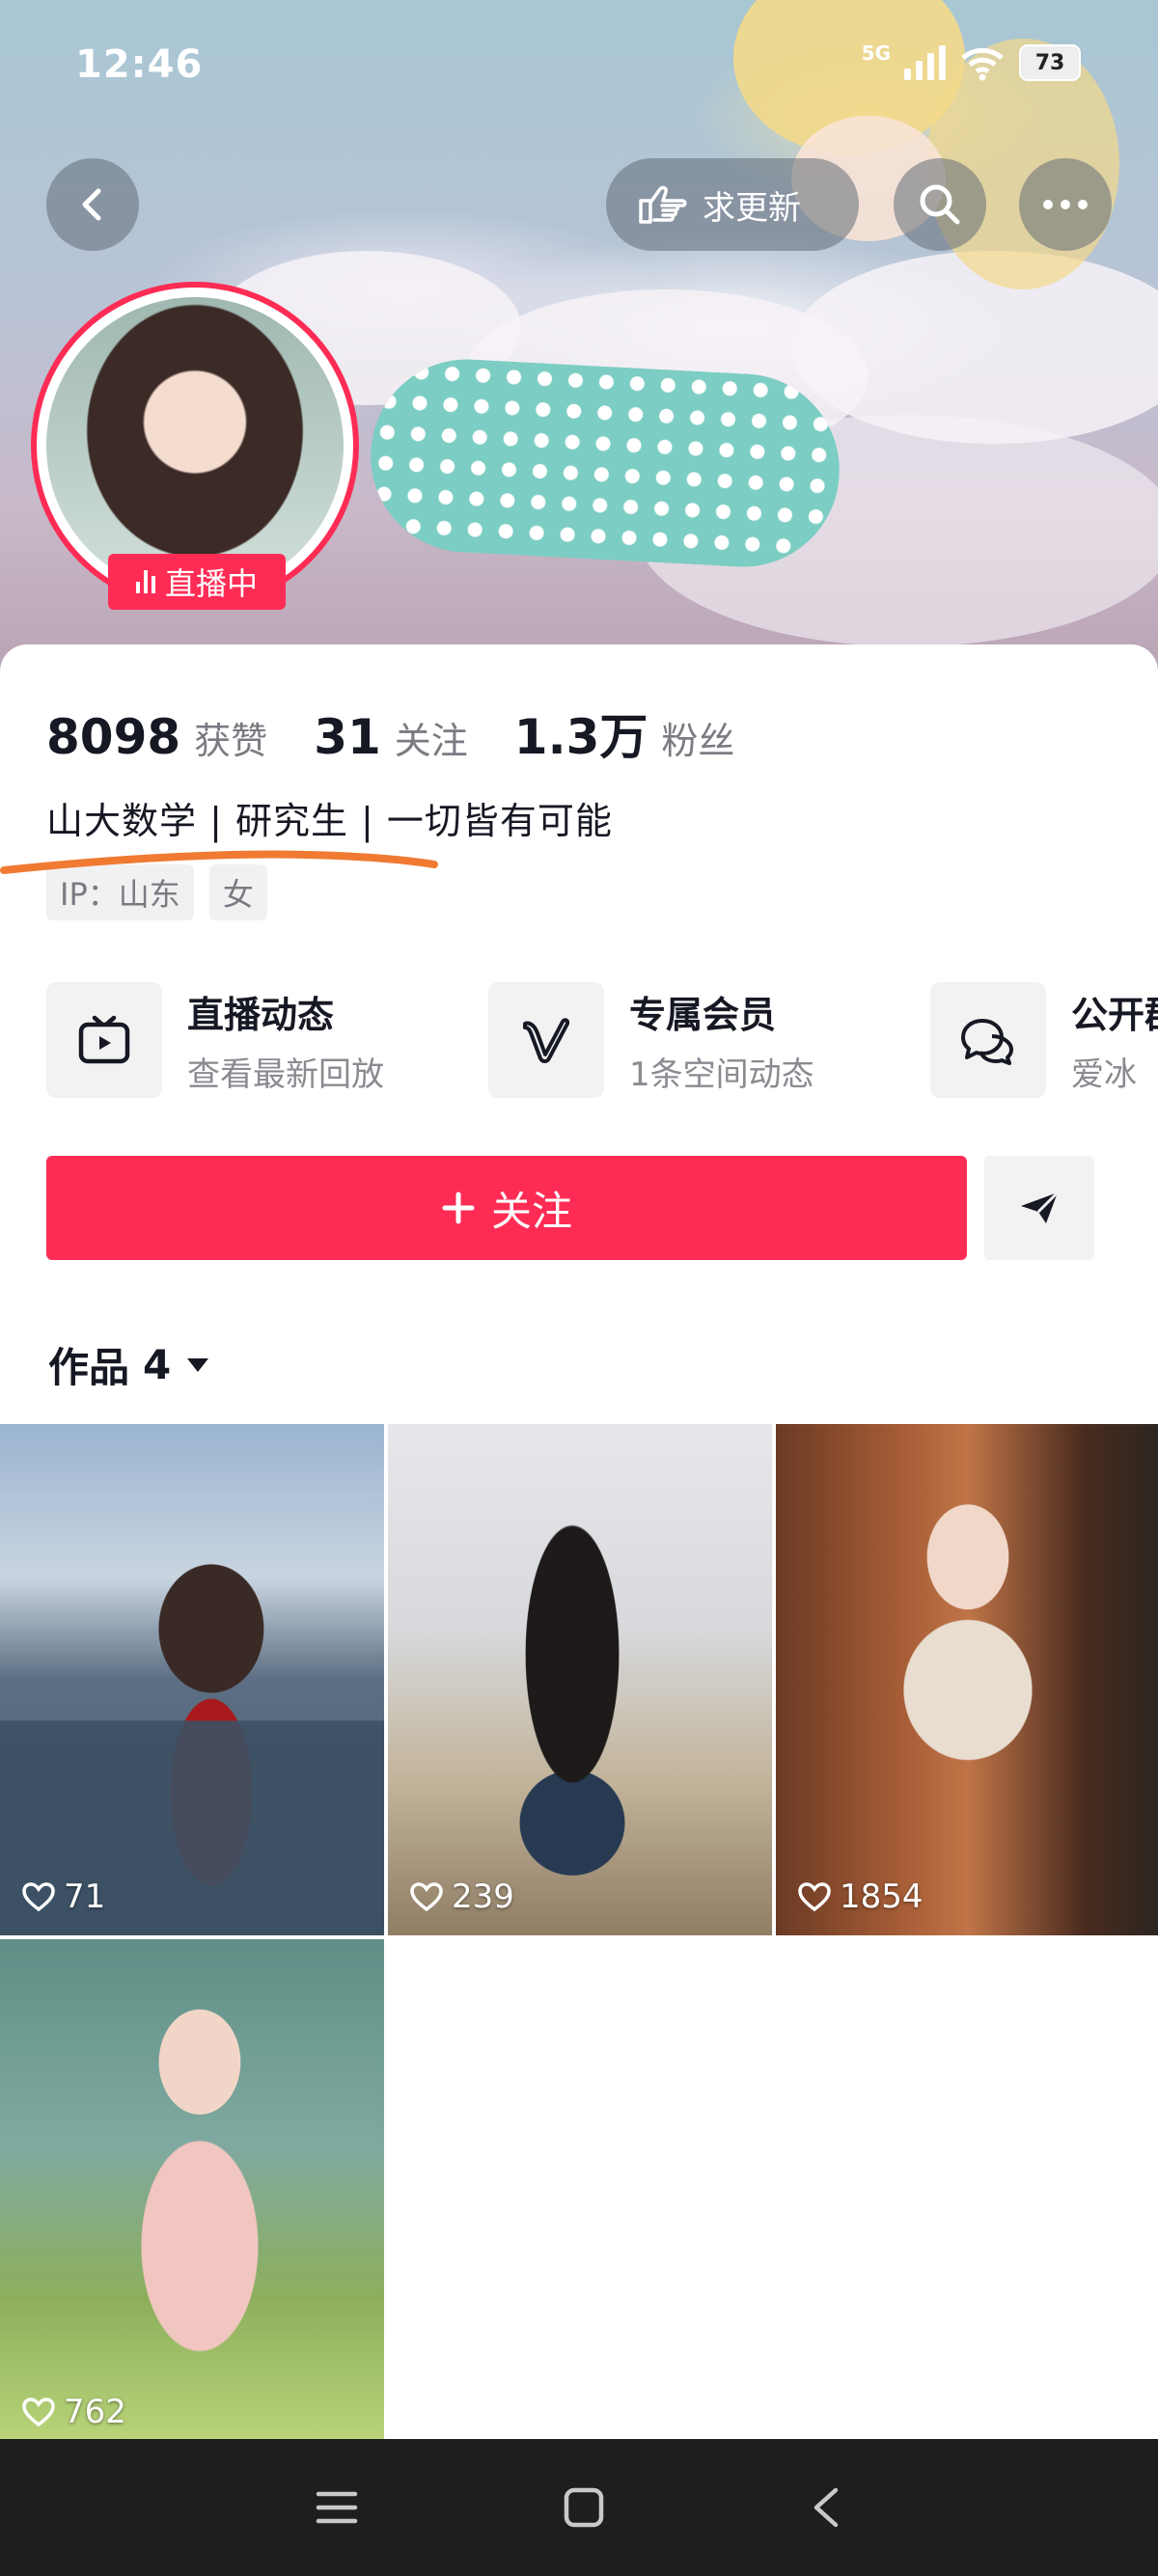 This screenshot has height=2576, width=1158. I want to click on plus-icon, so click(458, 1208).